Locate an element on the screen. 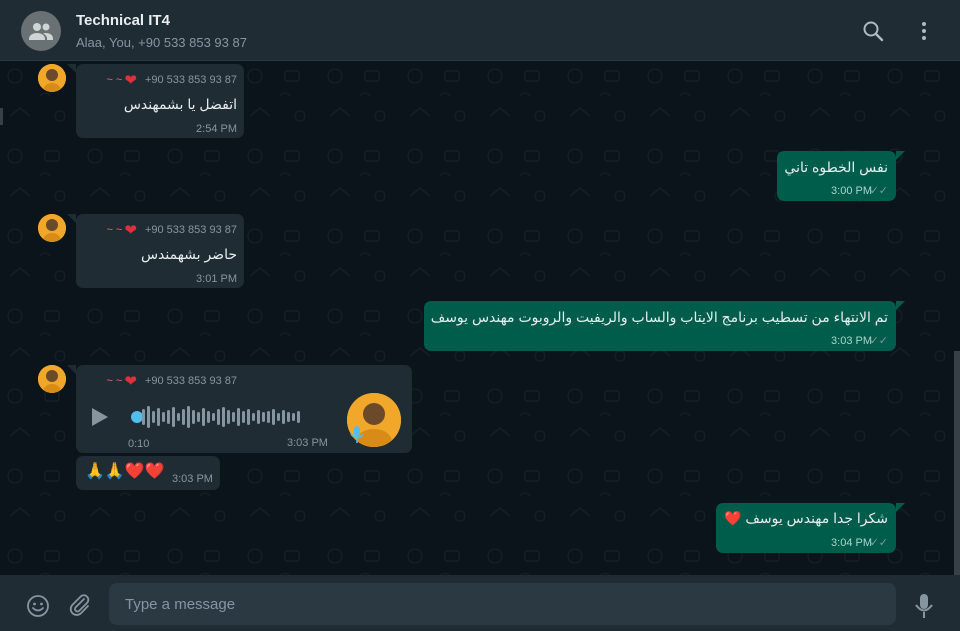  voice-message-bubble: ~ ~ ❤ +90 533 853 93 87 0:10 3:03 PM is located at coordinates (244, 409).